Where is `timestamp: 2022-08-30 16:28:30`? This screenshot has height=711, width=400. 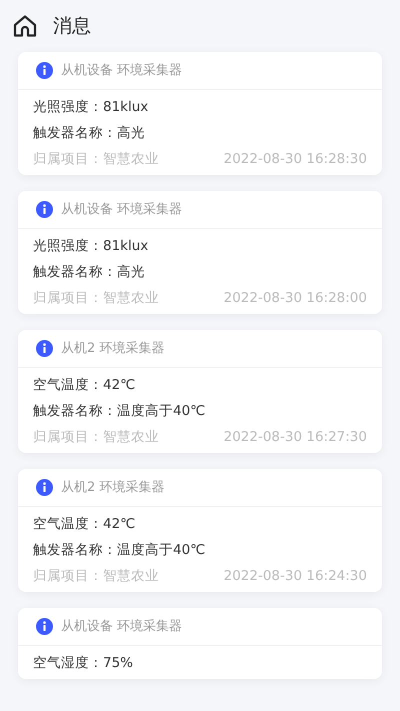 timestamp: 2022-08-30 16:28:30 is located at coordinates (295, 159).